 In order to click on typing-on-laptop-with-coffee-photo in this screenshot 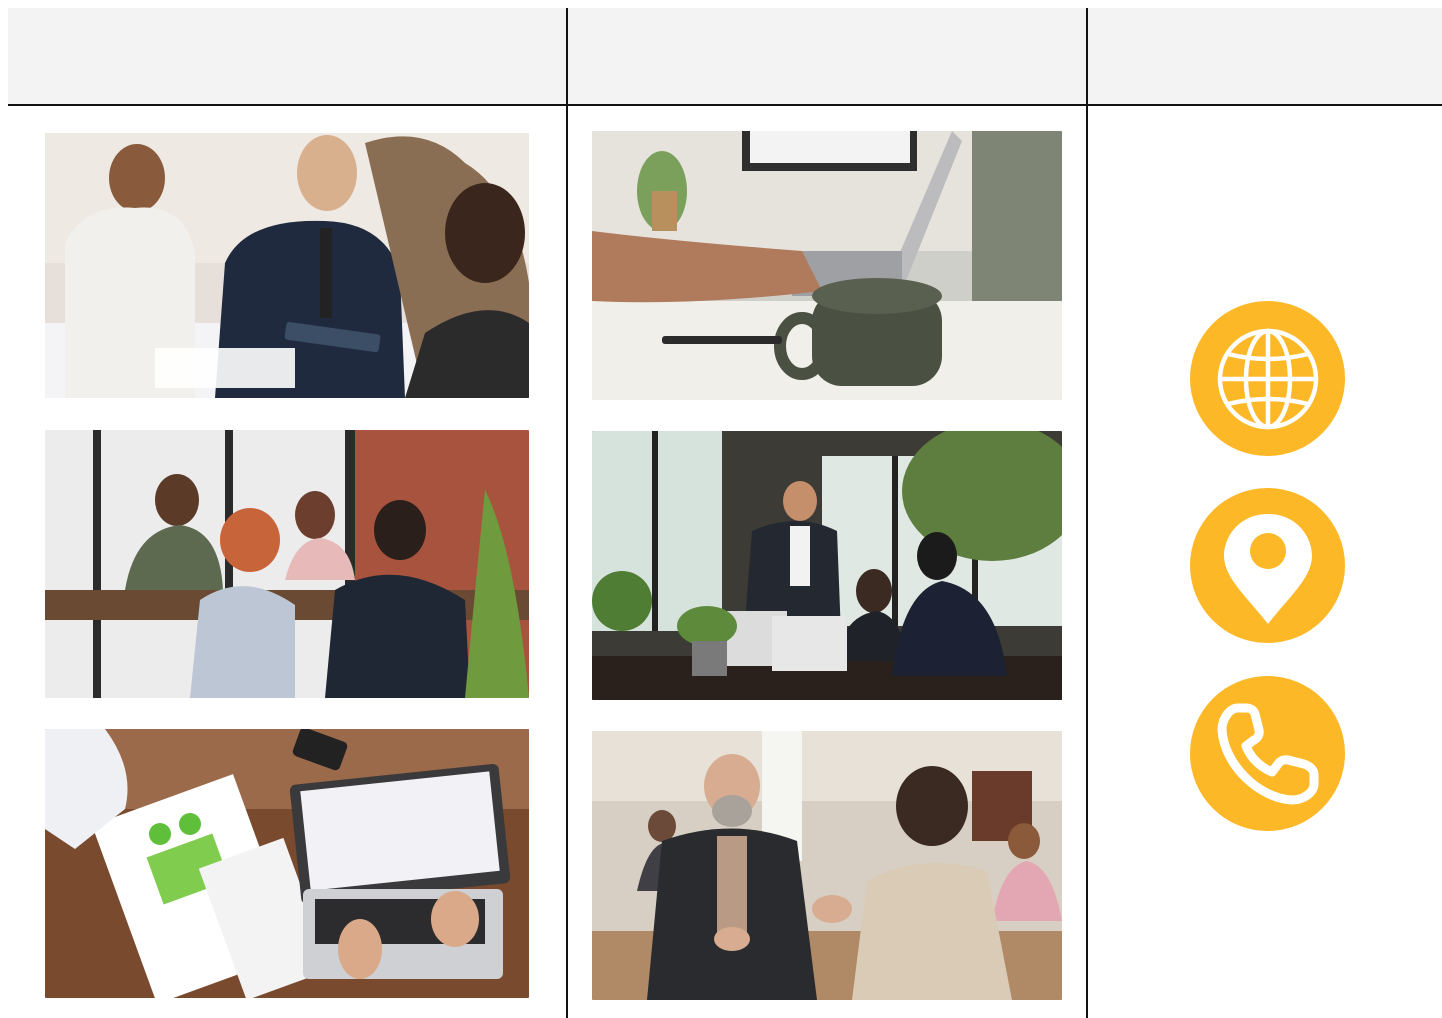, I will do `click(827, 265)`.